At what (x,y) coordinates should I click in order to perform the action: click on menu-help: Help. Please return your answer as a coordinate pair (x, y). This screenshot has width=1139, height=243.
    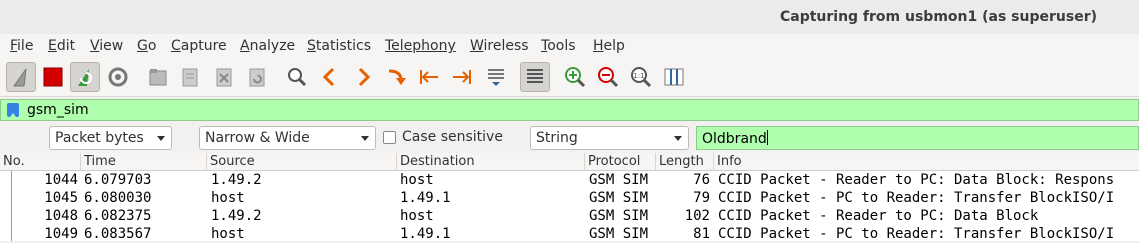
    Looking at the image, I should click on (609, 46).